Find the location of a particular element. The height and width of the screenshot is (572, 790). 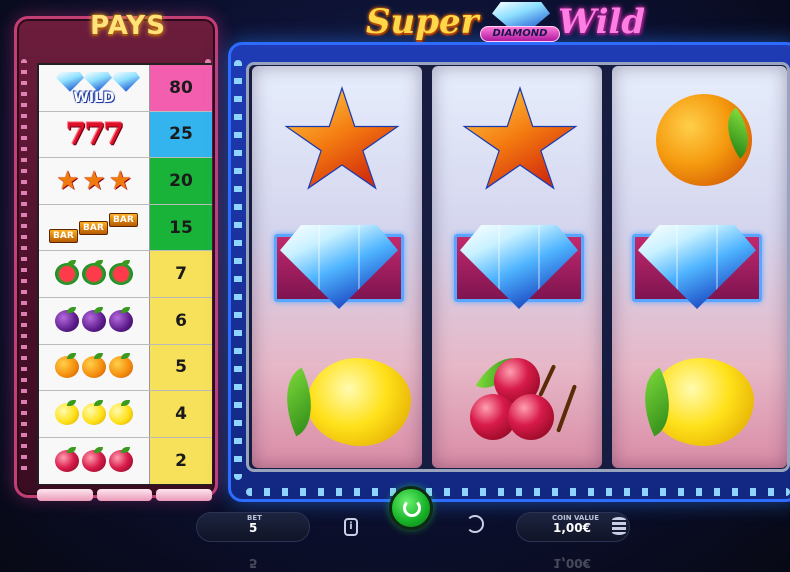

pays-title: PAYS is located at coordinates (128, 26).